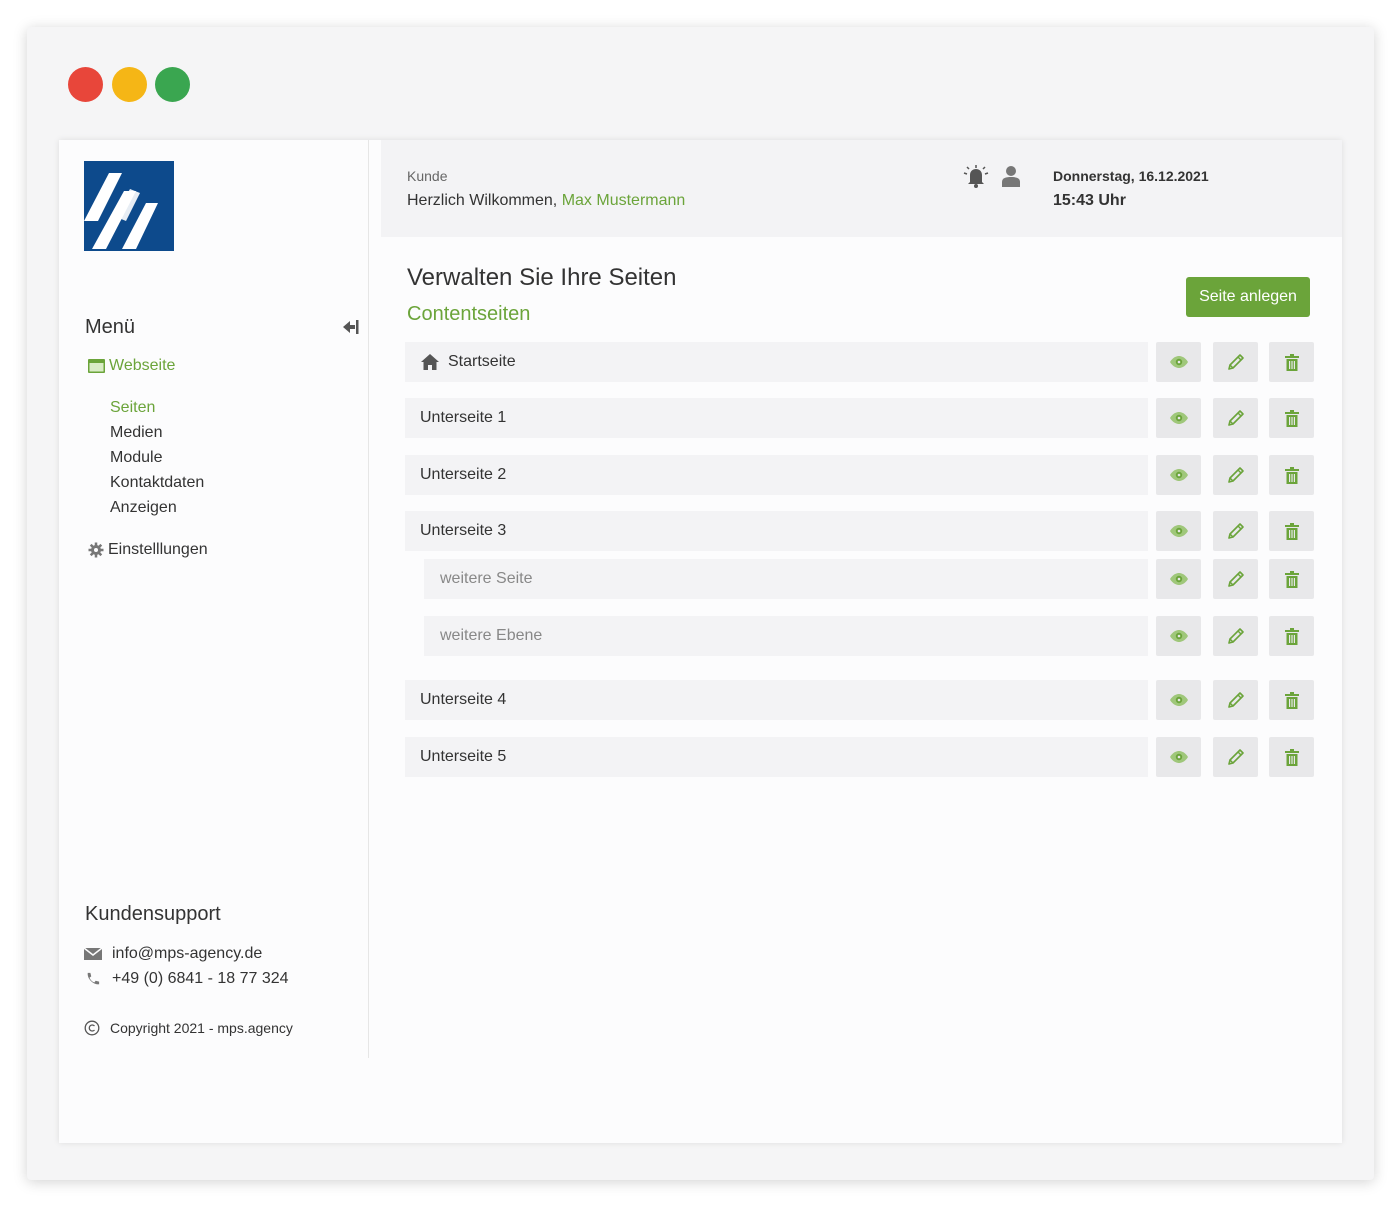  I want to click on support-phone: +49 (0) 6841 - 18 77 324, so click(186, 979).